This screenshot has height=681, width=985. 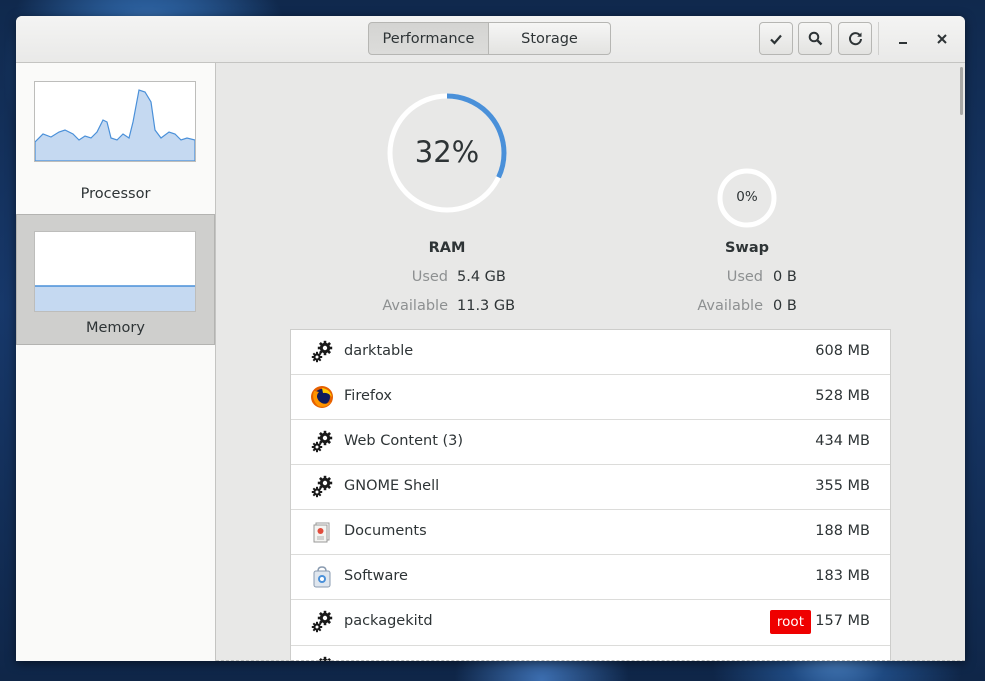 What do you see at coordinates (590, 352) in the screenshot?
I see `list-item: darktable 608 MB` at bounding box center [590, 352].